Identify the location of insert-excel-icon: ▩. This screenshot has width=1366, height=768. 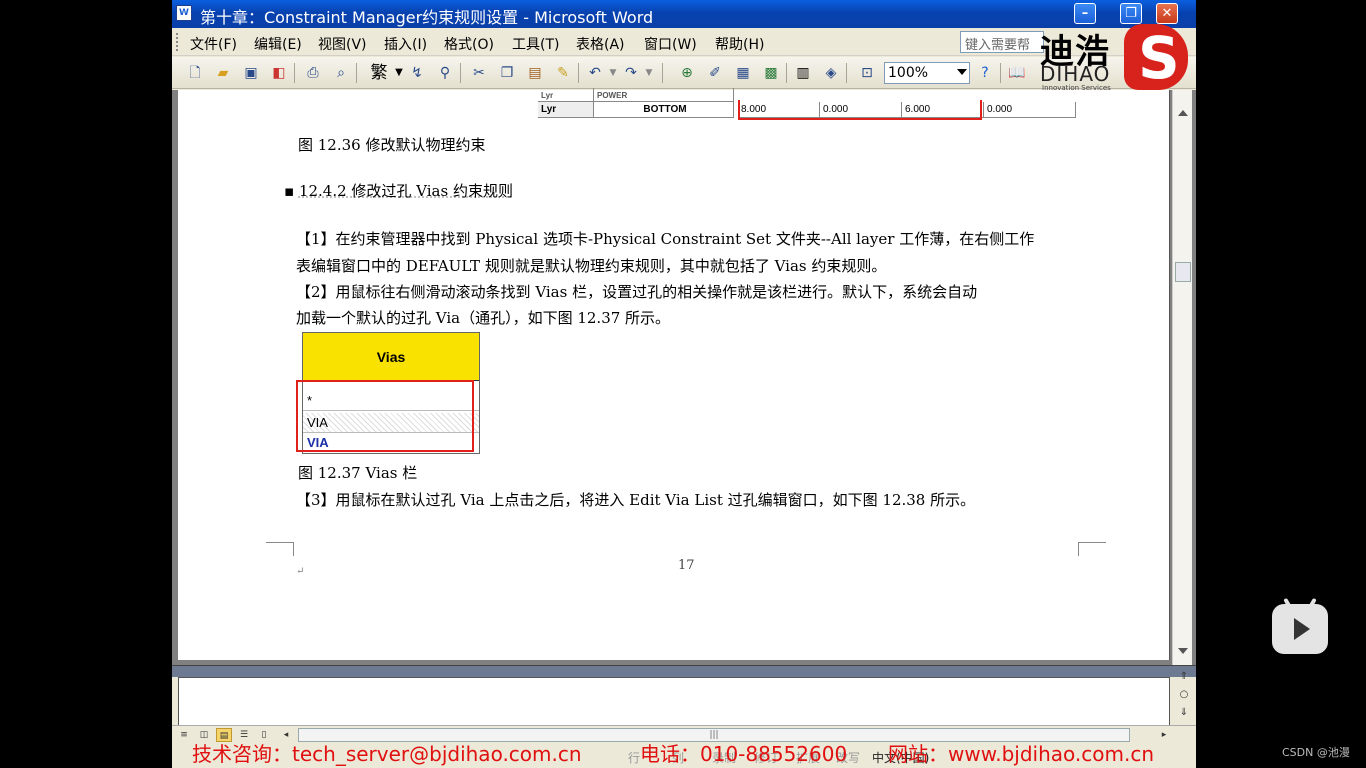
(771, 73).